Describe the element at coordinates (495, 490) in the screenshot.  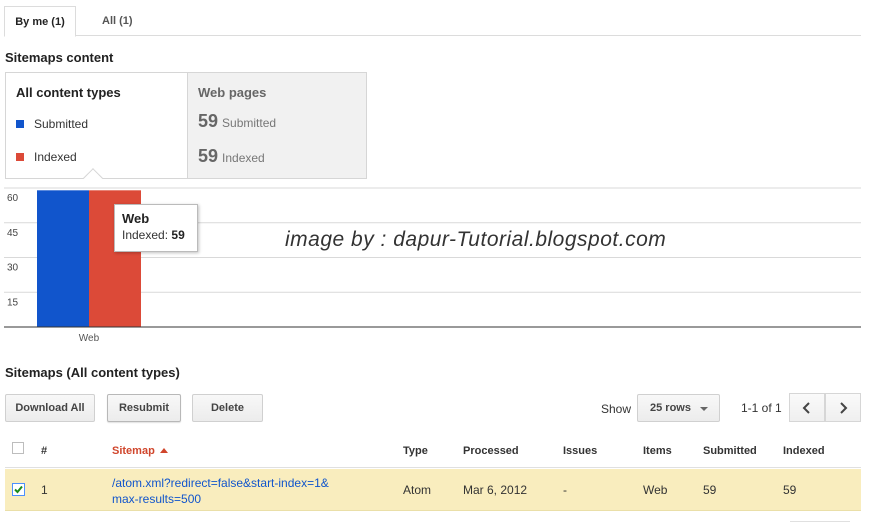
I see `row-processed: Mar 6, 2012` at that location.